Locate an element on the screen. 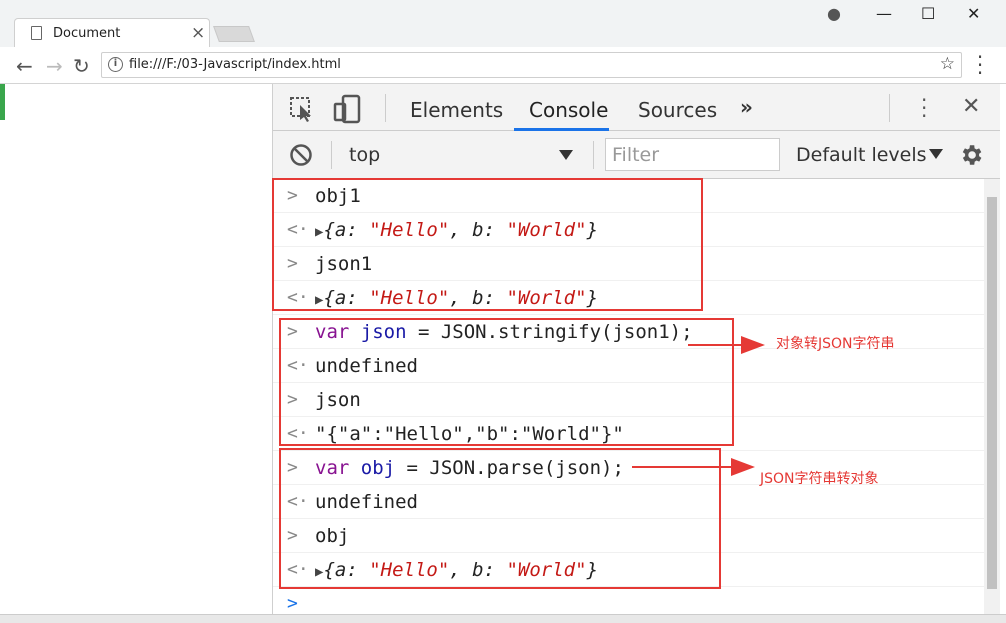  info-icon: i is located at coordinates (115, 64).